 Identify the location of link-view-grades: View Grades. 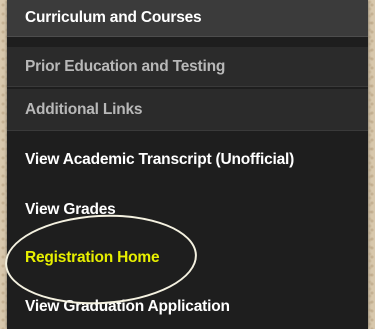
(187, 210).